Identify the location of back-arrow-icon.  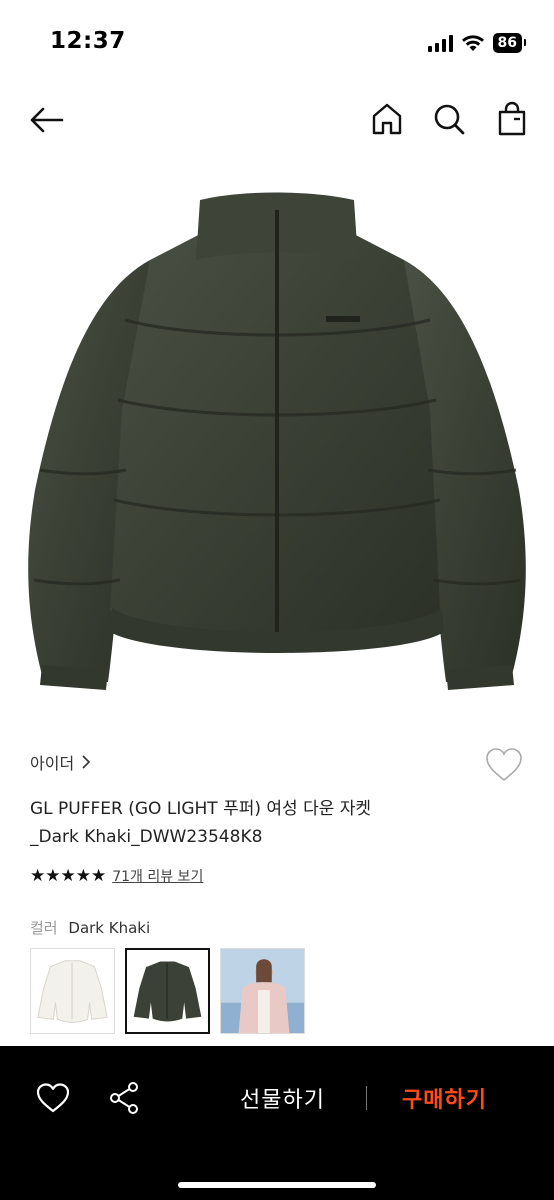
(46, 120).